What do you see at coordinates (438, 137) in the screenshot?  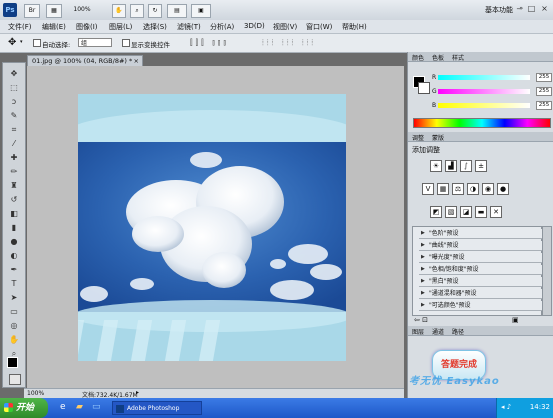 I see `tab-masks: 蒙版` at bounding box center [438, 137].